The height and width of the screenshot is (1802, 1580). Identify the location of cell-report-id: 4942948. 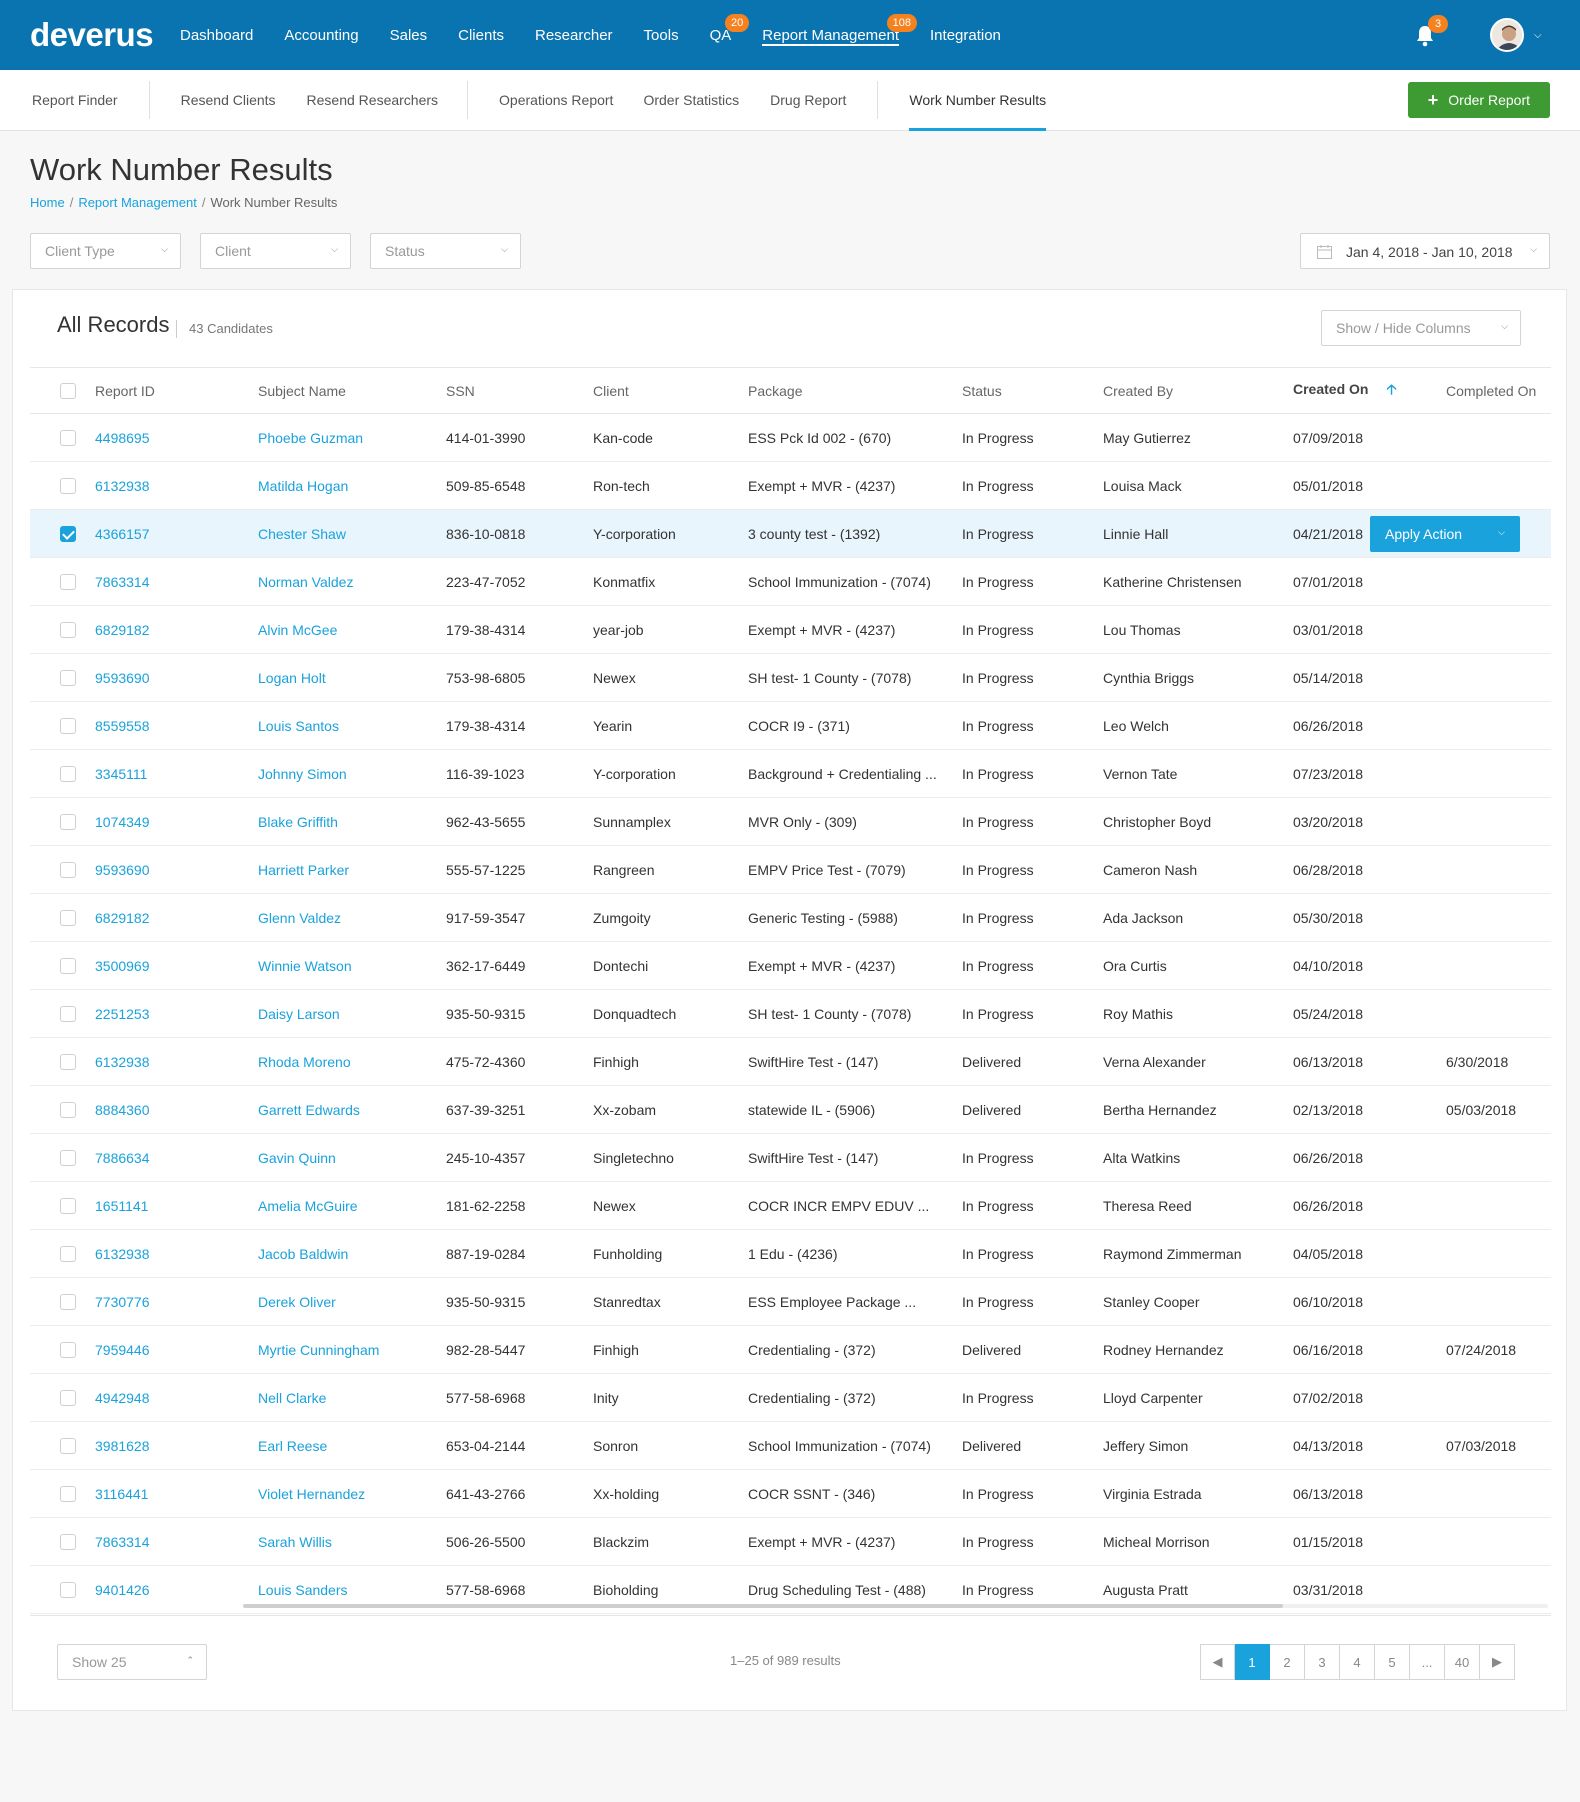
(176, 1398).